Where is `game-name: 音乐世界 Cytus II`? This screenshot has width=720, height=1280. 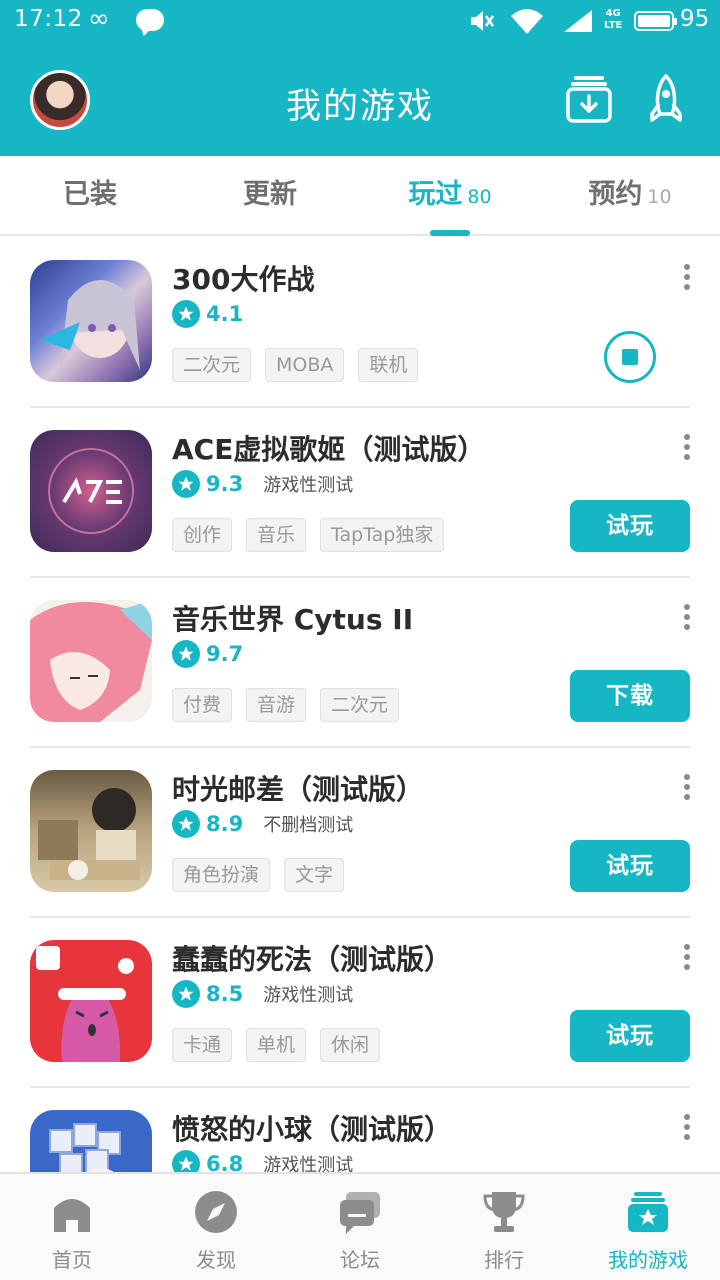
game-name: 音乐世界 Cytus II is located at coordinates (292, 618).